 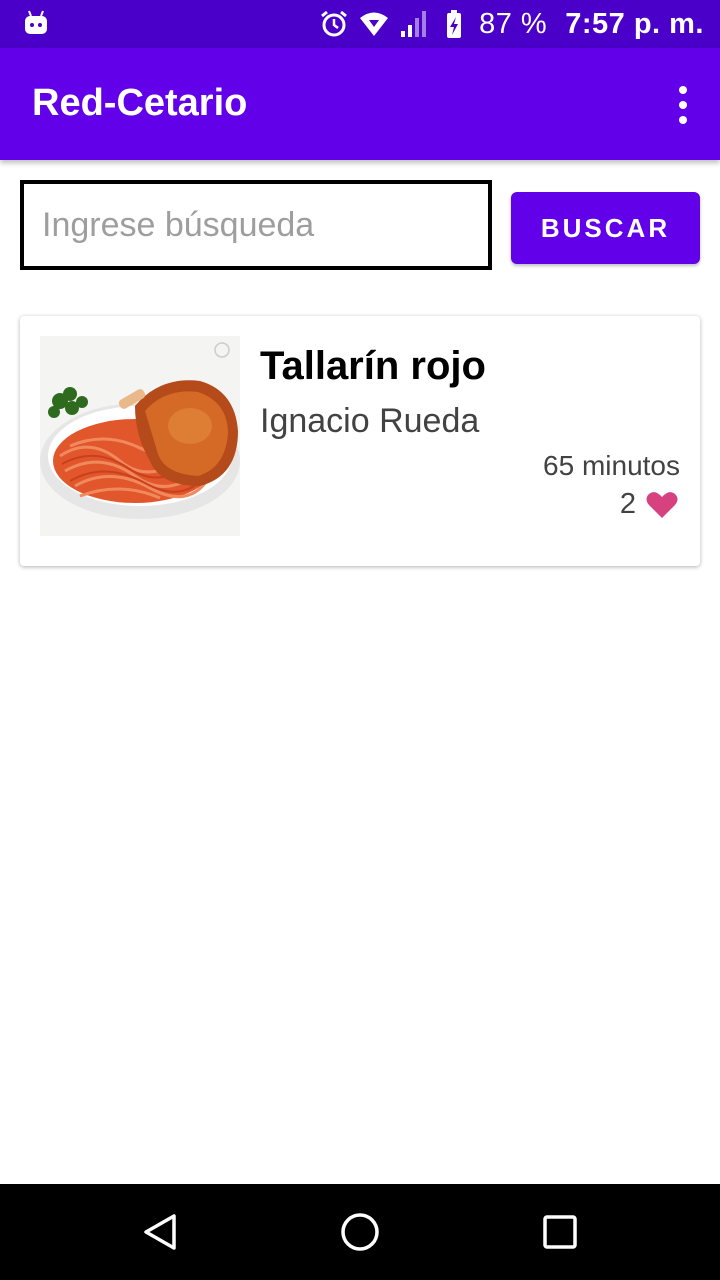 What do you see at coordinates (634, 23) in the screenshot?
I see `clock: 7:57 p. m.` at bounding box center [634, 23].